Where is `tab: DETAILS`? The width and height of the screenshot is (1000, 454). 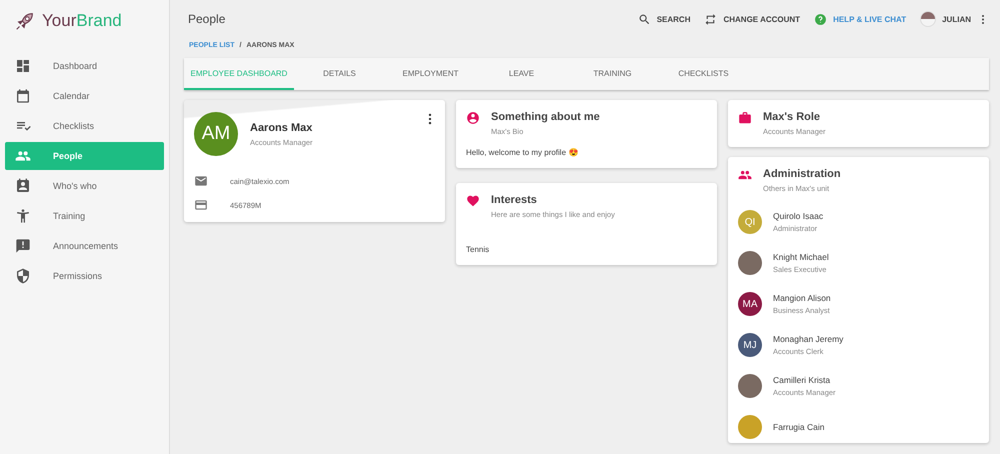
tab: DETAILS is located at coordinates (339, 74).